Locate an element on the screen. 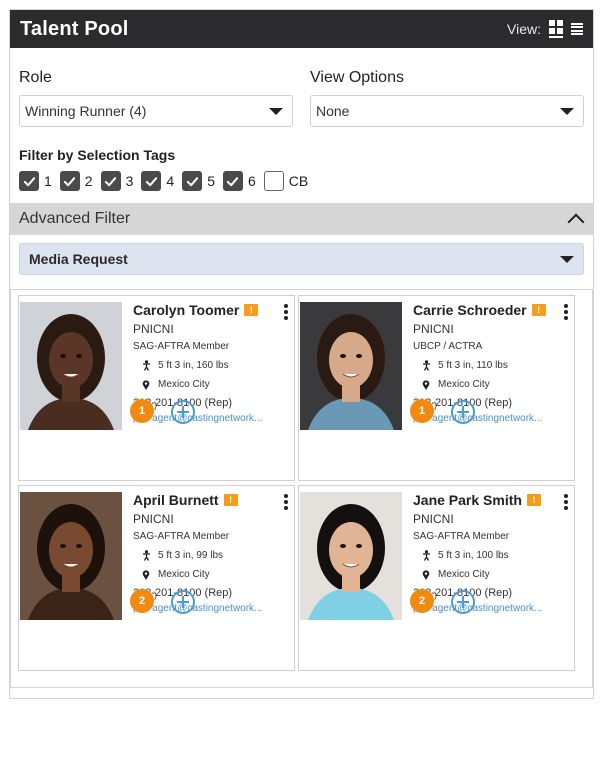 This screenshot has width=600, height=771. talent-union: UBCP / ACTRA is located at coordinates (448, 346).